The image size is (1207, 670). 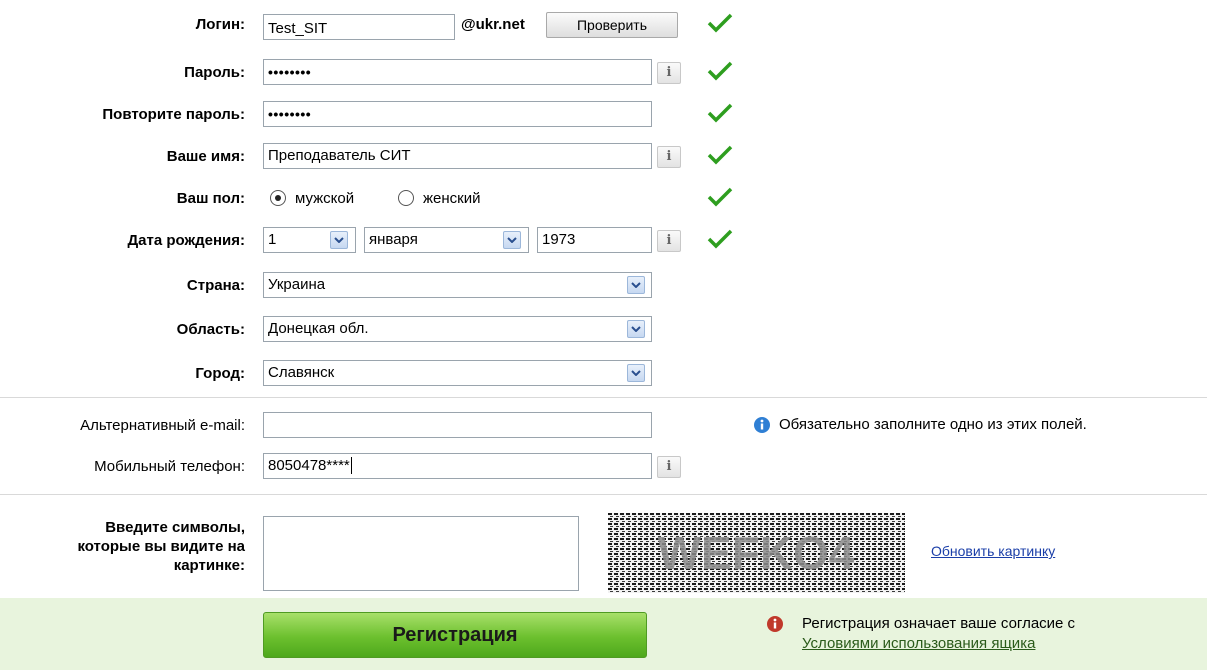 What do you see at coordinates (421, 553) in the screenshot?
I see `captcha-input` at bounding box center [421, 553].